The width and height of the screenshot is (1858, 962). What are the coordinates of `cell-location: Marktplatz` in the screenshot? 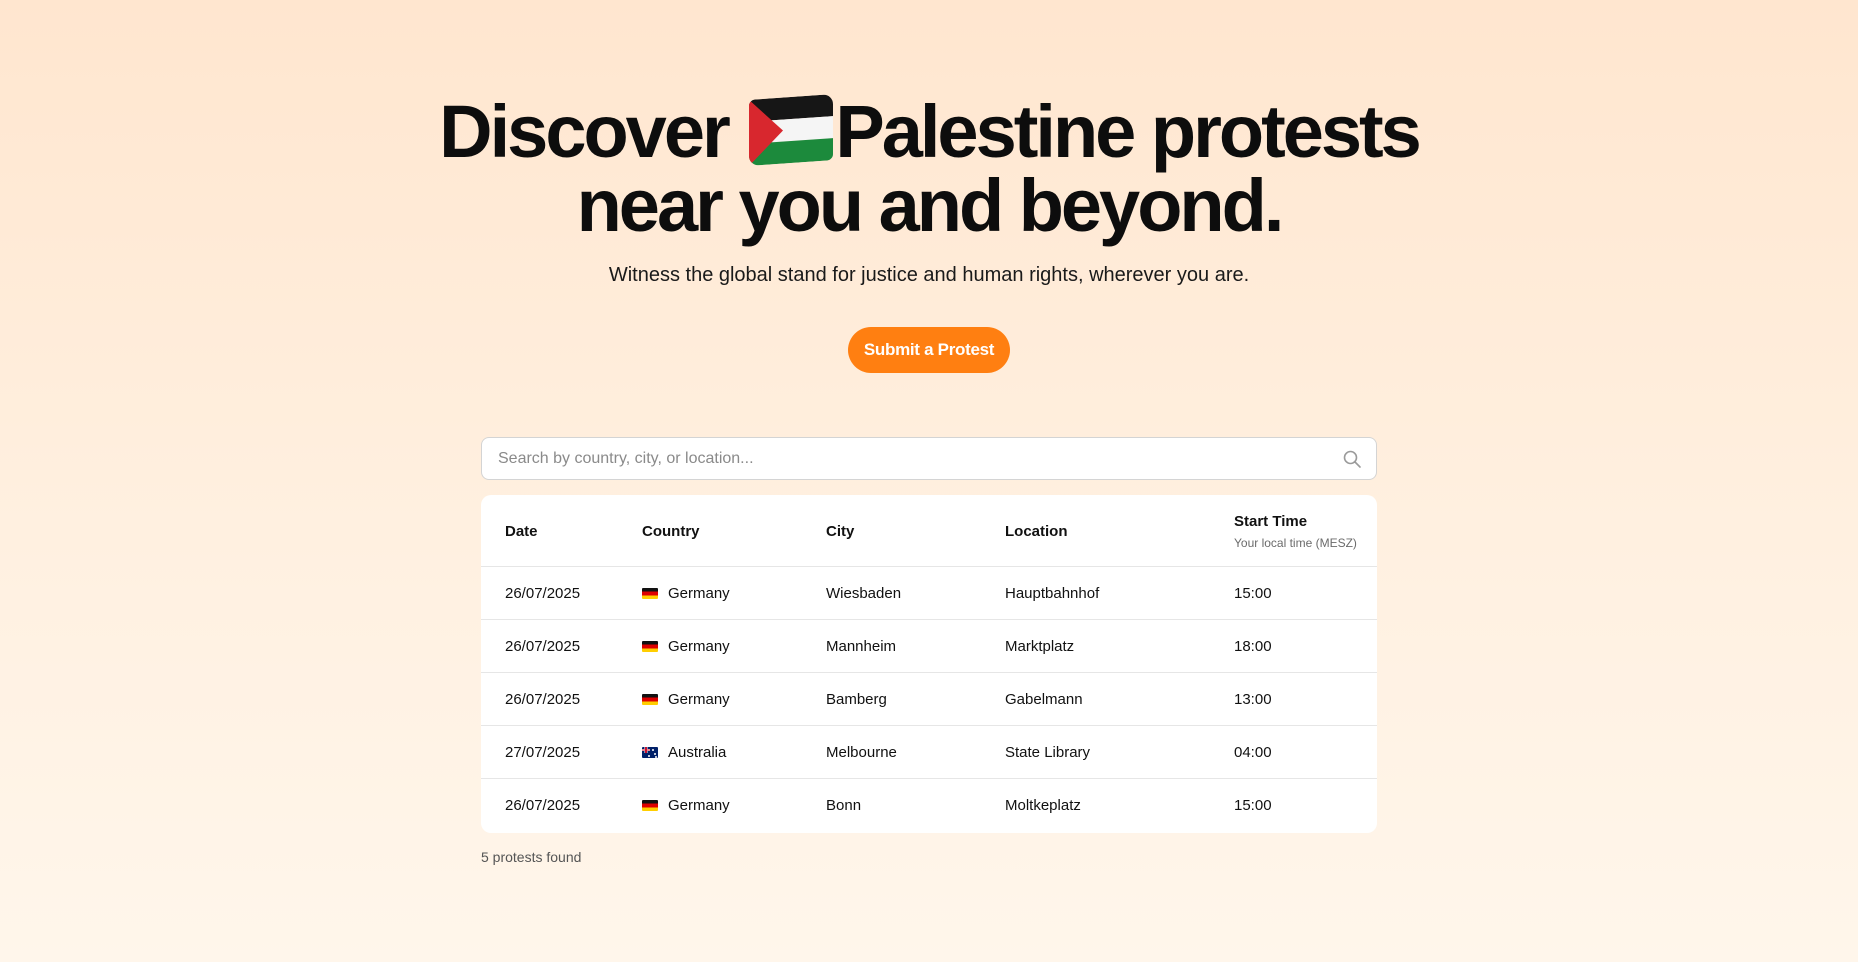 It's located at (1040, 646).